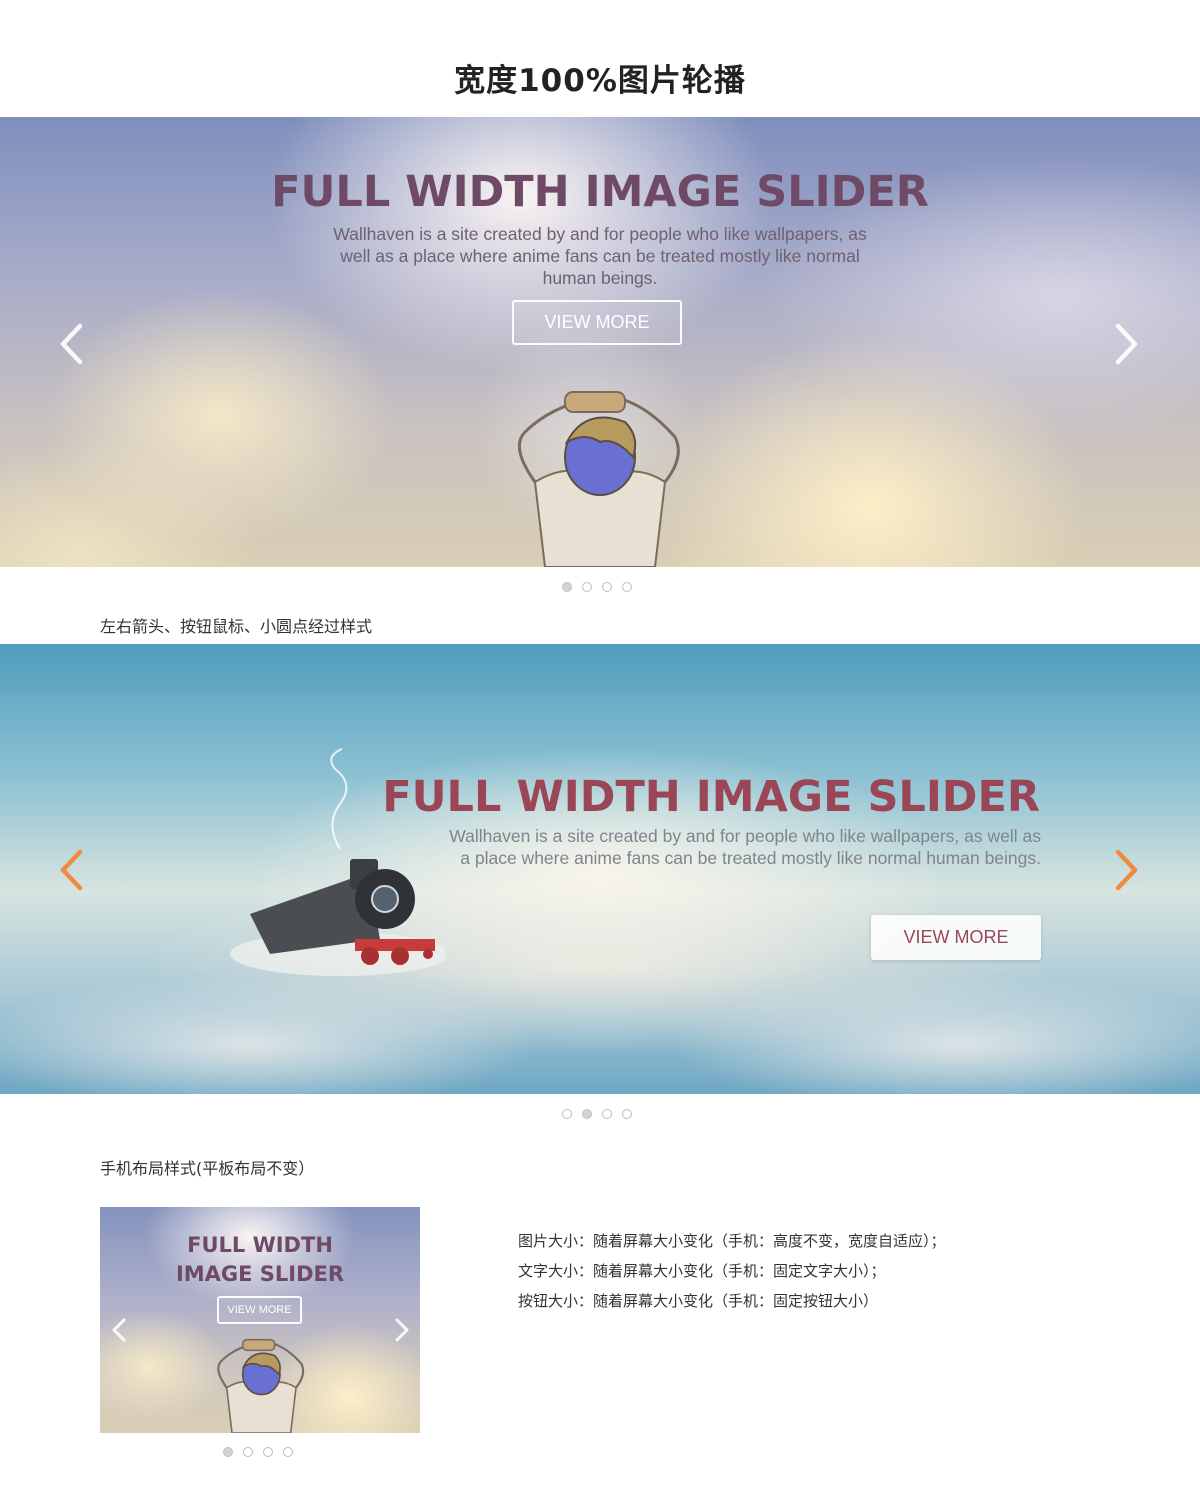 This screenshot has width=1200, height=1505. What do you see at coordinates (339, 799) in the screenshot?
I see `smoke-swirl-decoration` at bounding box center [339, 799].